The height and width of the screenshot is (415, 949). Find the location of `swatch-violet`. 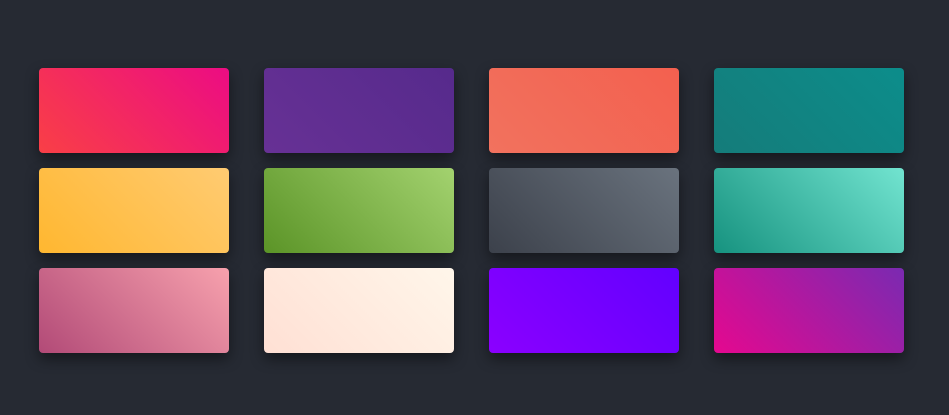

swatch-violet is located at coordinates (584, 310).